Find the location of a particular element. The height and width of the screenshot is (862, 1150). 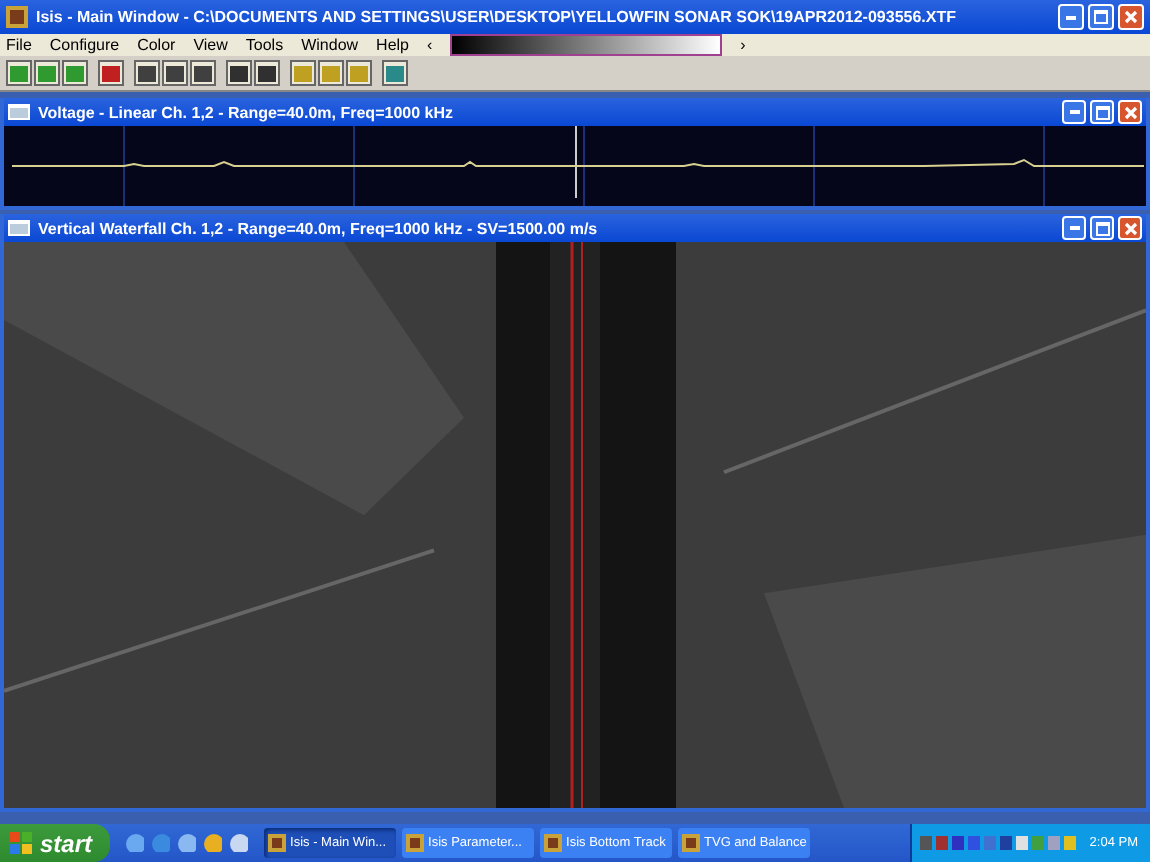

scroll-left-button: ‹ is located at coordinates (430, 45).